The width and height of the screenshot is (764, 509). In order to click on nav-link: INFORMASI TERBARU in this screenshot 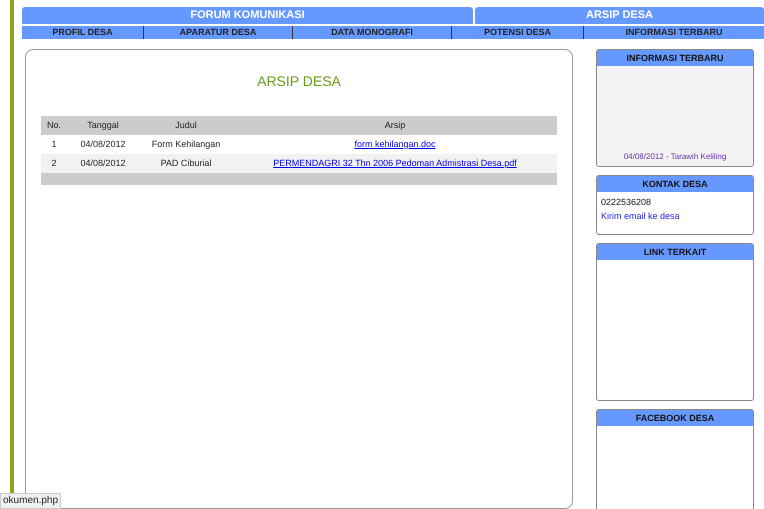, I will do `click(674, 32)`.